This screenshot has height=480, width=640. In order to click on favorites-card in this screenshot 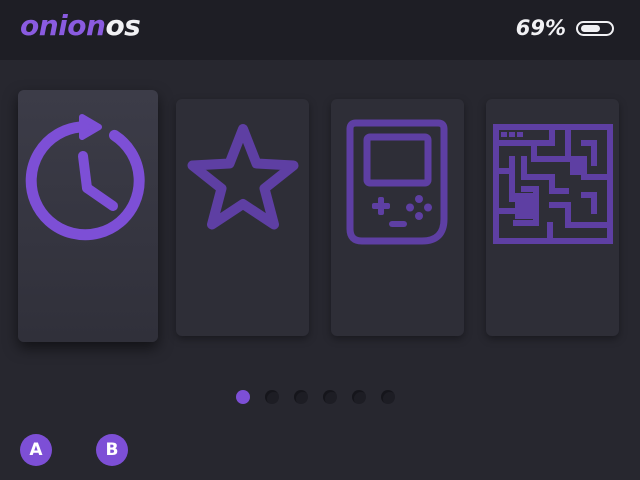, I will do `click(242, 217)`.